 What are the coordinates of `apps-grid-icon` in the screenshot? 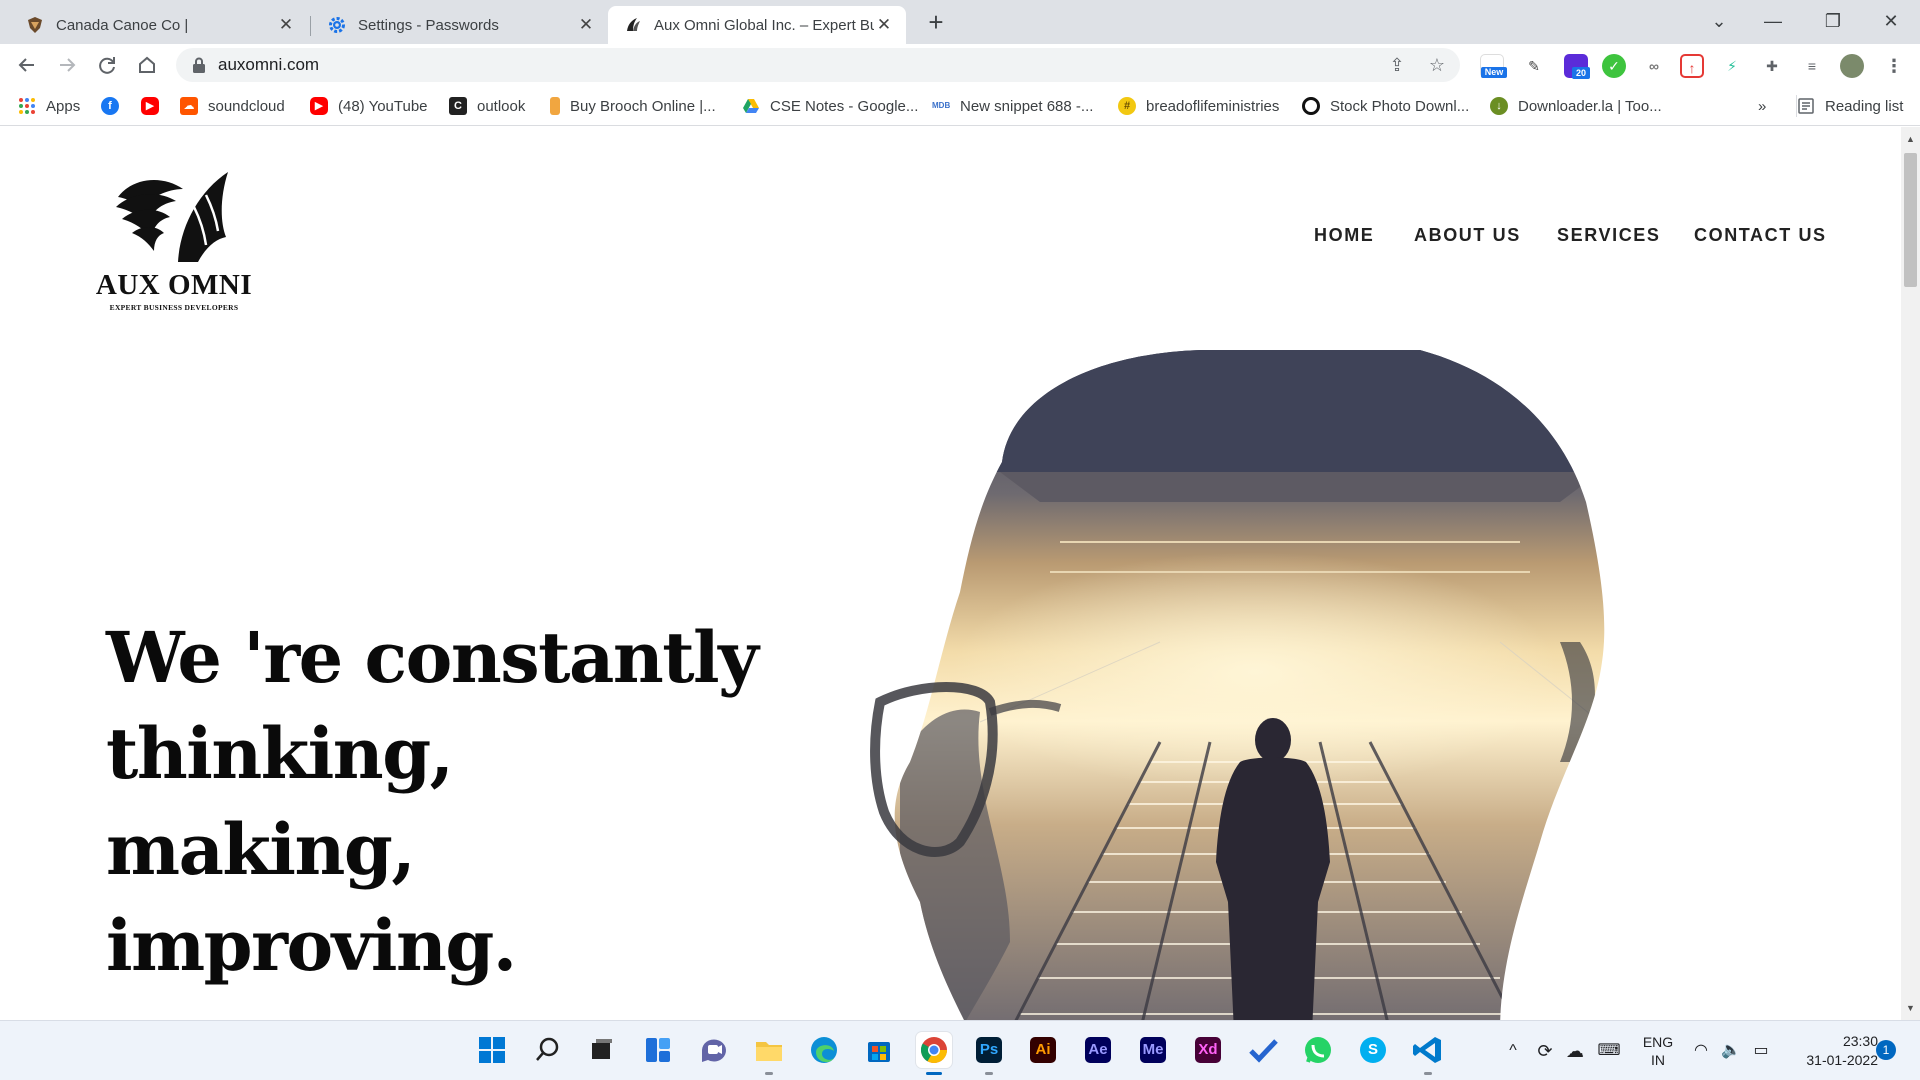 It's located at (27, 106).